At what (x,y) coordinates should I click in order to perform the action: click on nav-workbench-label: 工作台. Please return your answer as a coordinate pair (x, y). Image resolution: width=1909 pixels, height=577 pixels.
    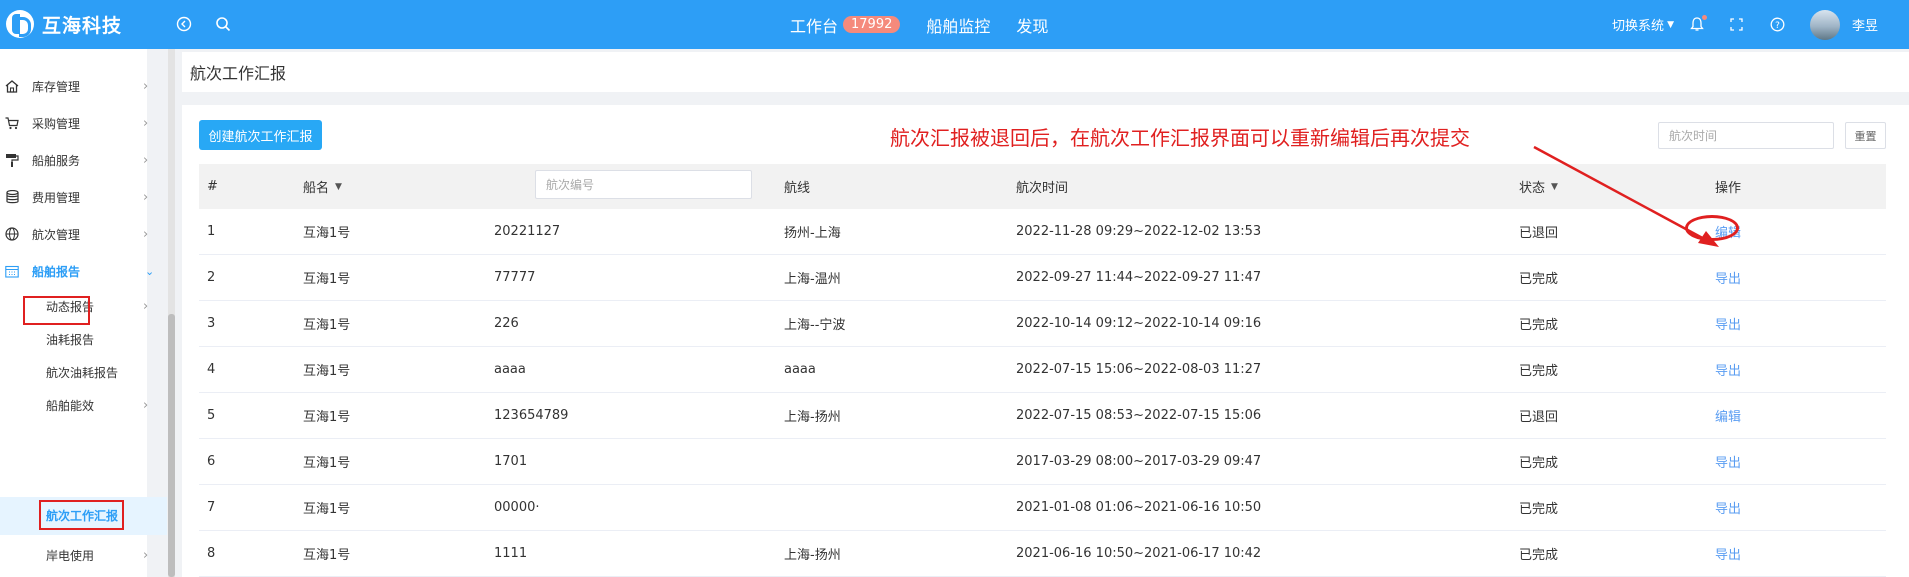
    Looking at the image, I should click on (814, 26).